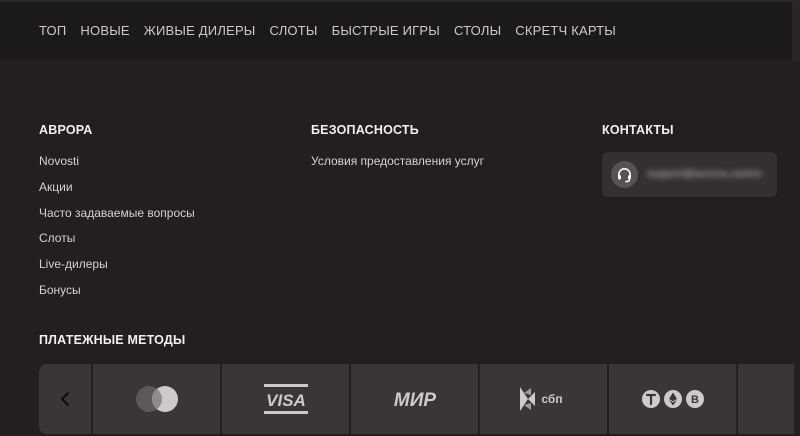 The width and height of the screenshot is (800, 436). I want to click on sbp-icon: сбп, so click(540, 399).